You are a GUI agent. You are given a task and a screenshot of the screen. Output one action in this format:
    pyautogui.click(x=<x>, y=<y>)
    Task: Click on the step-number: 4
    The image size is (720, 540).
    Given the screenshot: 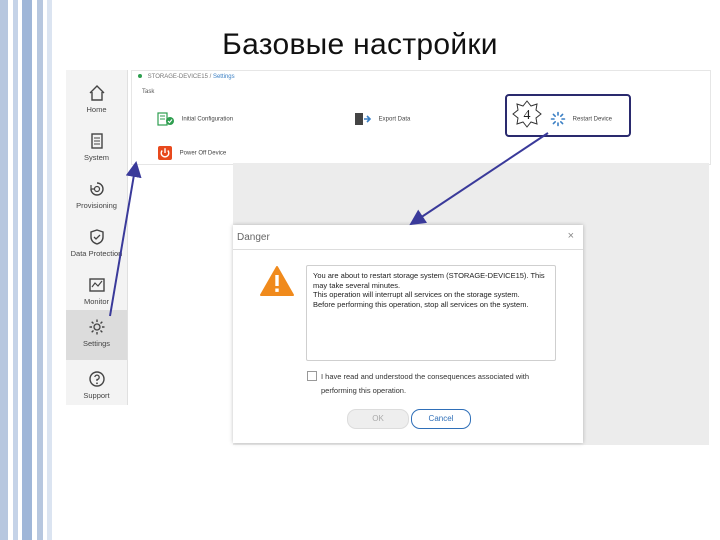 What is the action you would take?
    pyautogui.click(x=527, y=115)
    